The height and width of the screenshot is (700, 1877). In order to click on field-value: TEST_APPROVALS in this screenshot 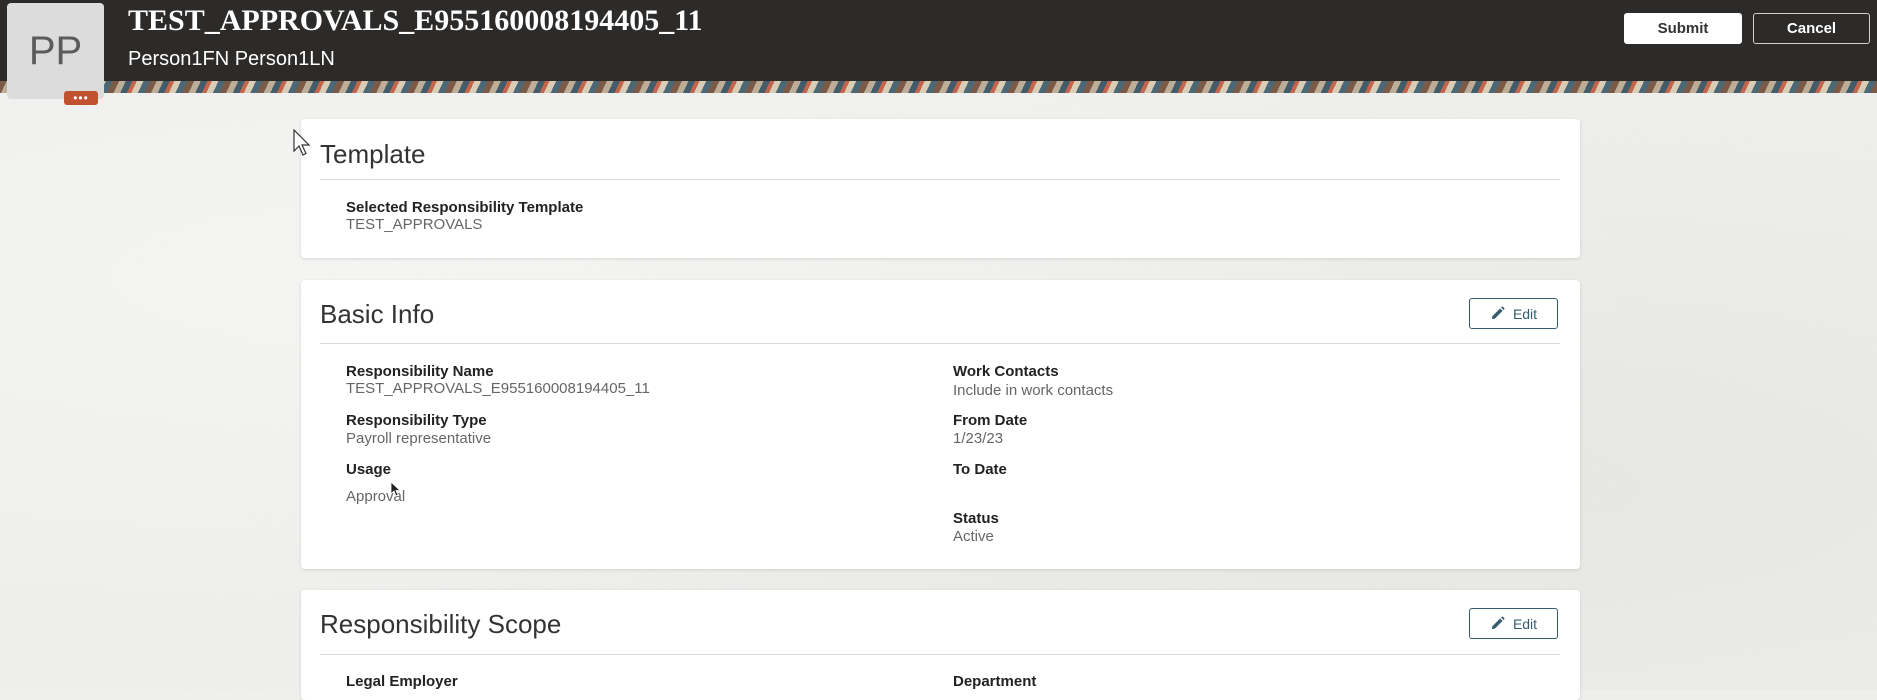, I will do `click(414, 224)`.